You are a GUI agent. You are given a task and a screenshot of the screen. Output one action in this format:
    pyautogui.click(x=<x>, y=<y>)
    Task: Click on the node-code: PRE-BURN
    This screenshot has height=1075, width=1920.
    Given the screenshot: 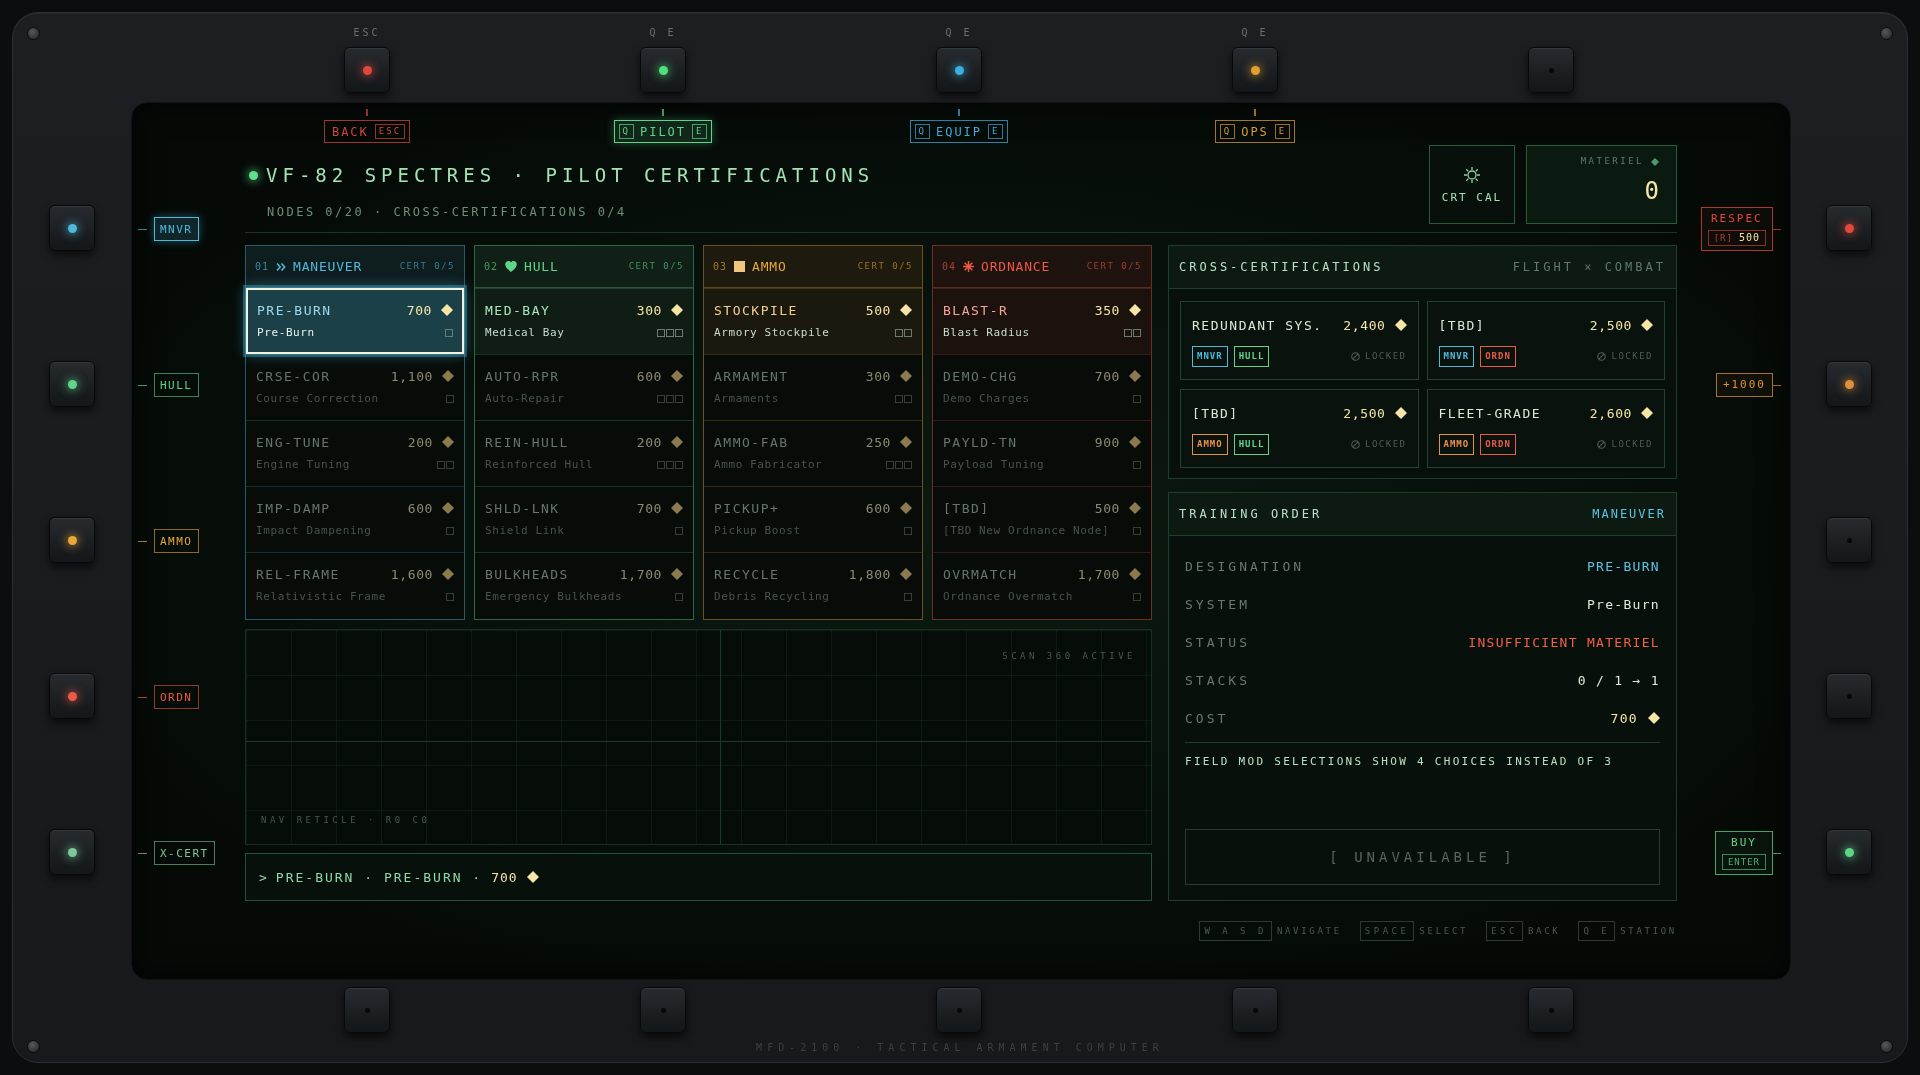 What is the action you would take?
    pyautogui.click(x=294, y=310)
    